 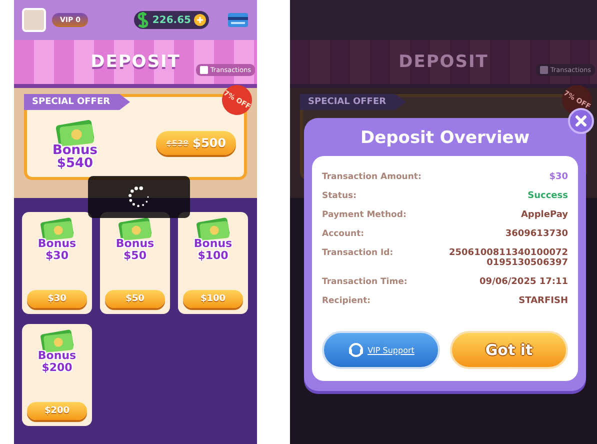 I want to click on buy-package-button: $200, so click(x=57, y=411).